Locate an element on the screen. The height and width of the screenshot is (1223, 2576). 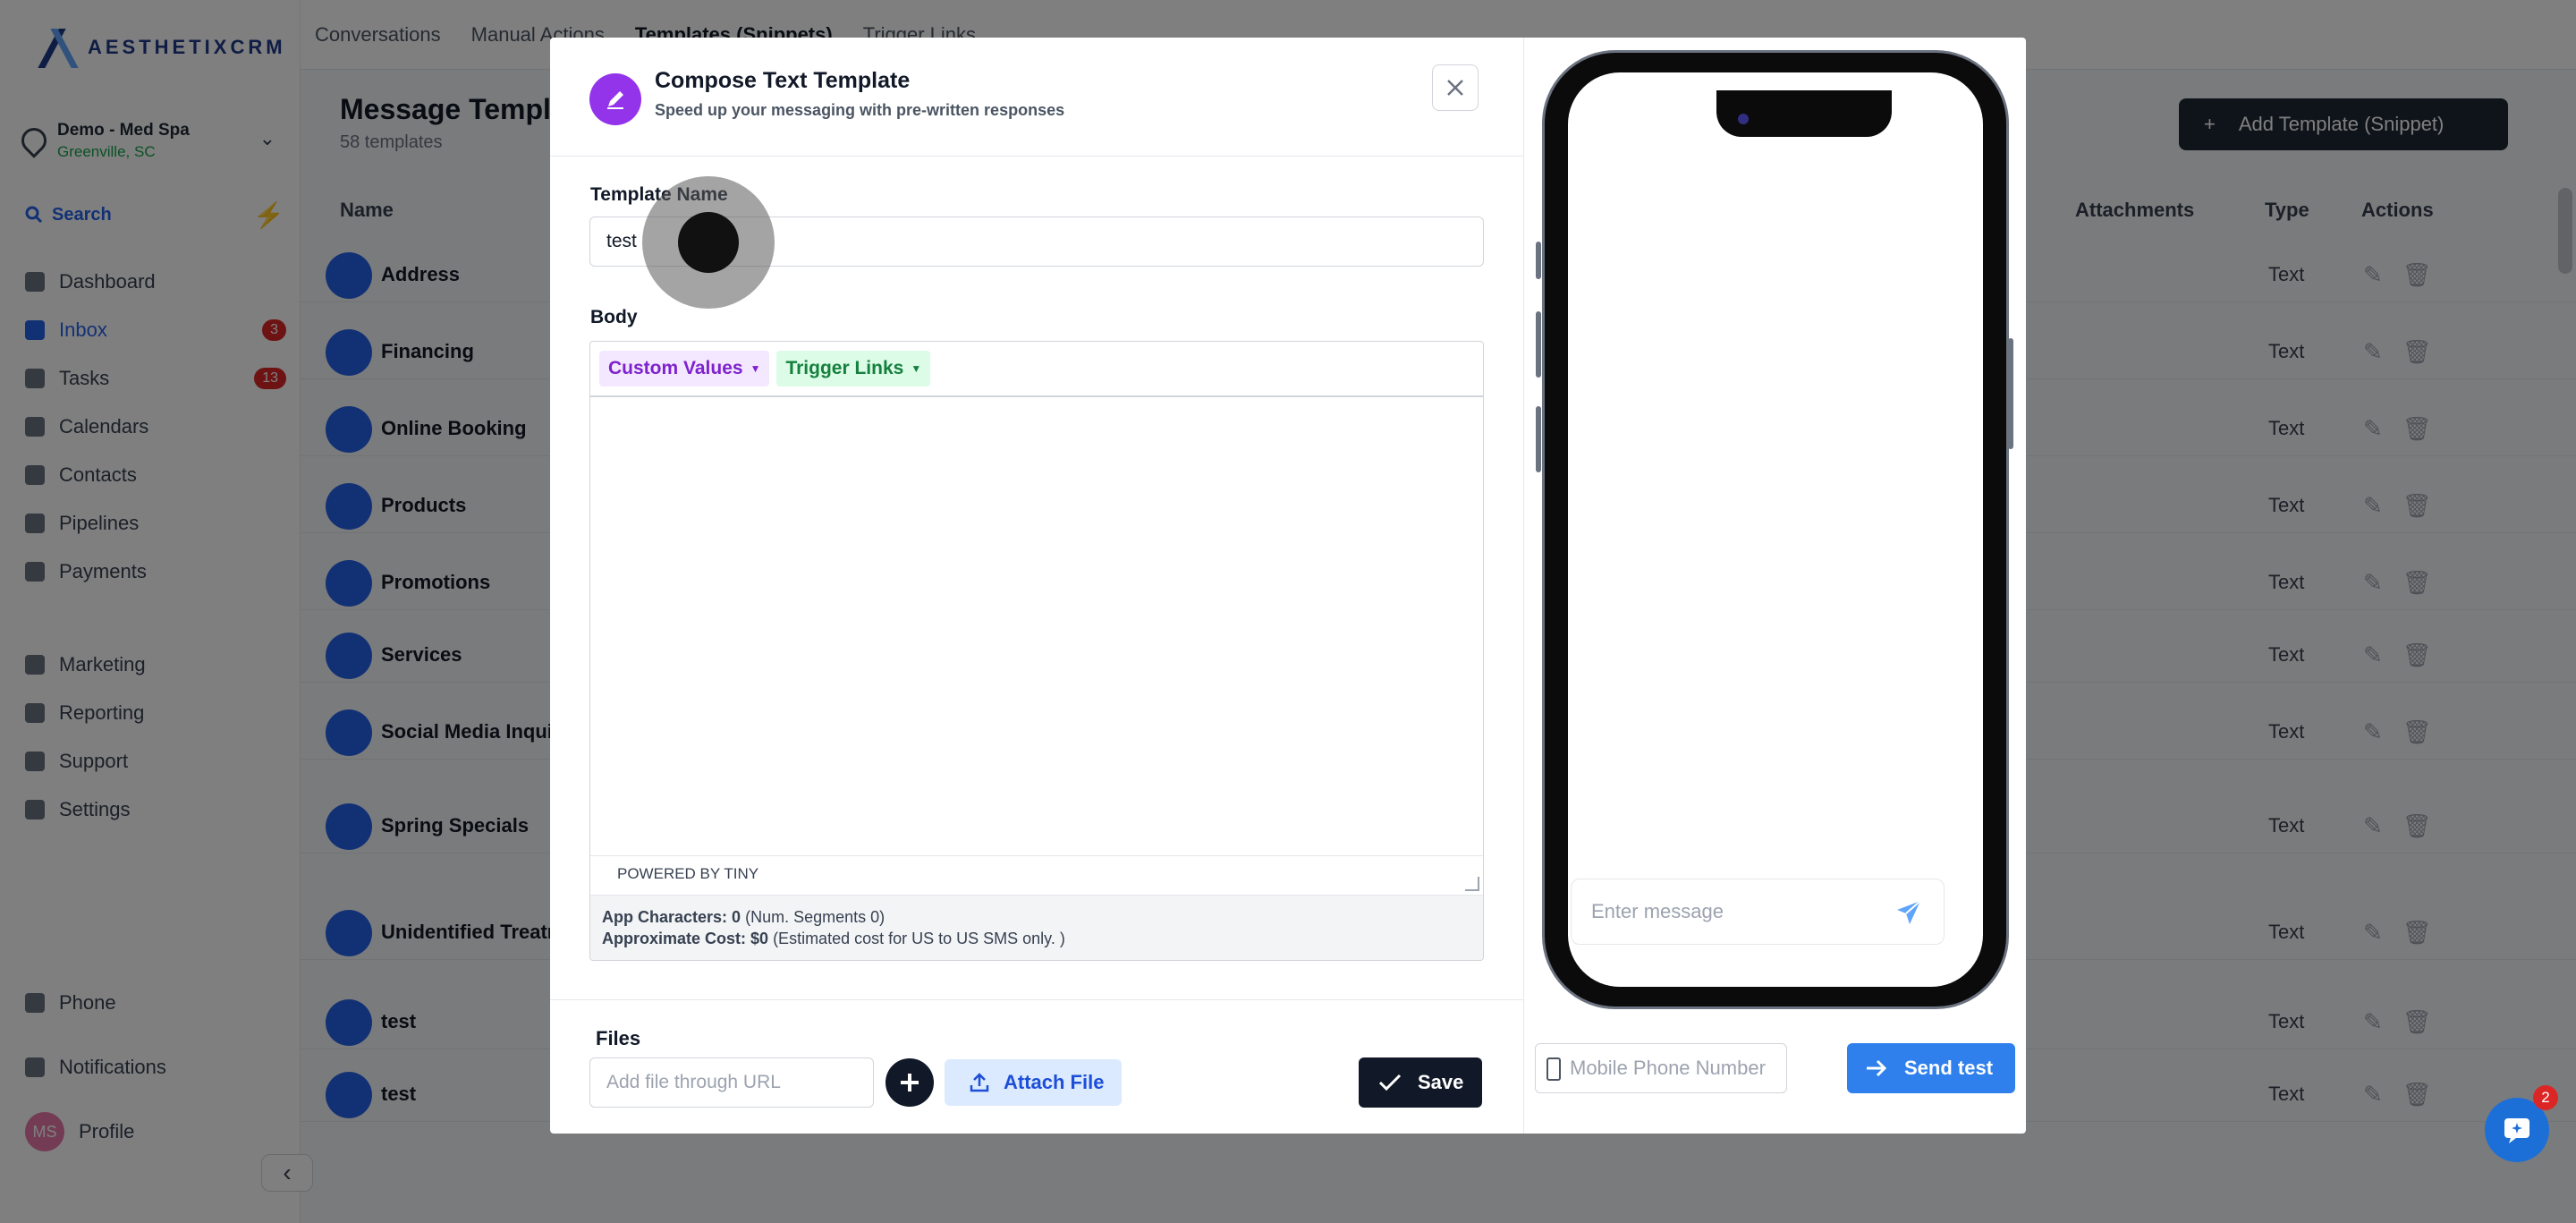
app-characters: App Characters: 0 is located at coordinates (671, 917).